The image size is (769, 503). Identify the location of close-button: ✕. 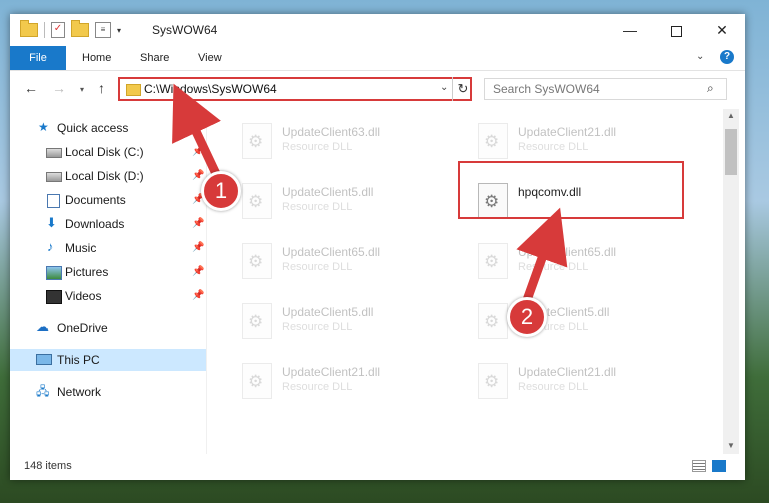
(722, 30).